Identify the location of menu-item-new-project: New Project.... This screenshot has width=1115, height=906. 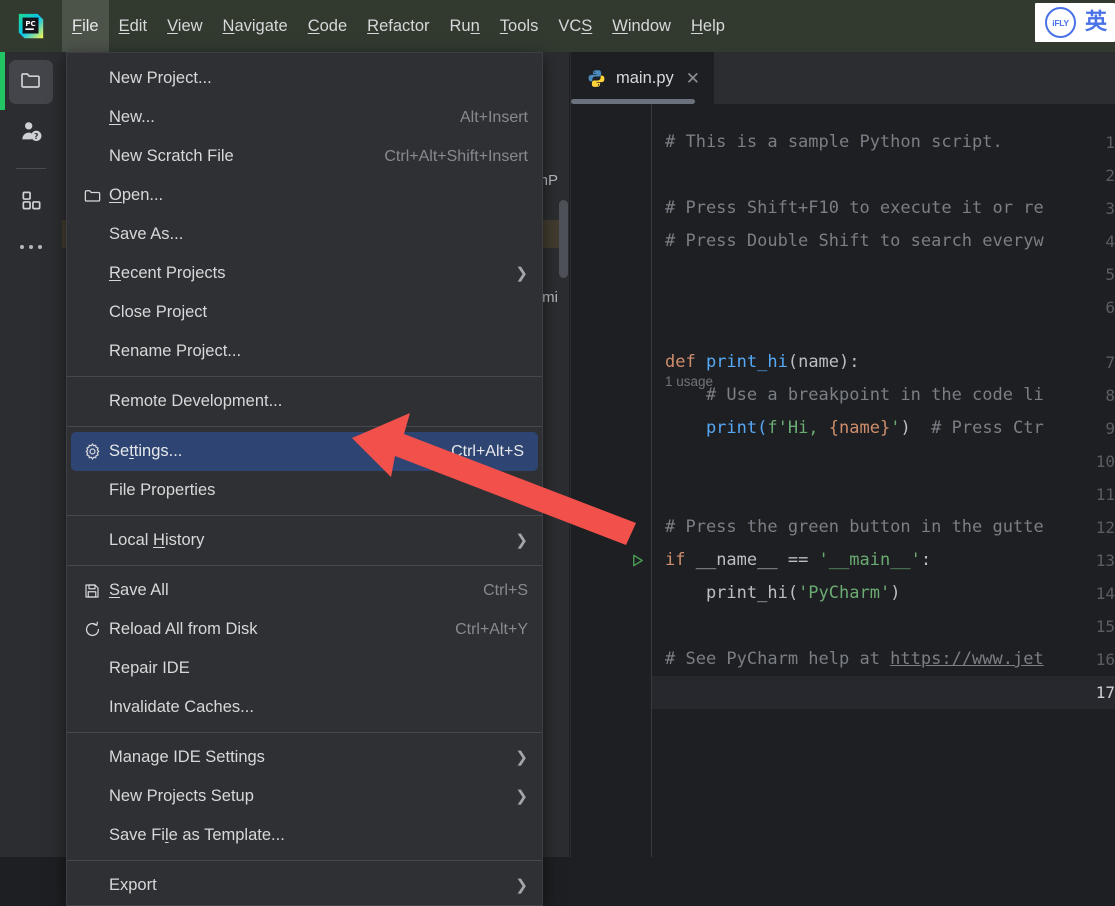
(304, 78).